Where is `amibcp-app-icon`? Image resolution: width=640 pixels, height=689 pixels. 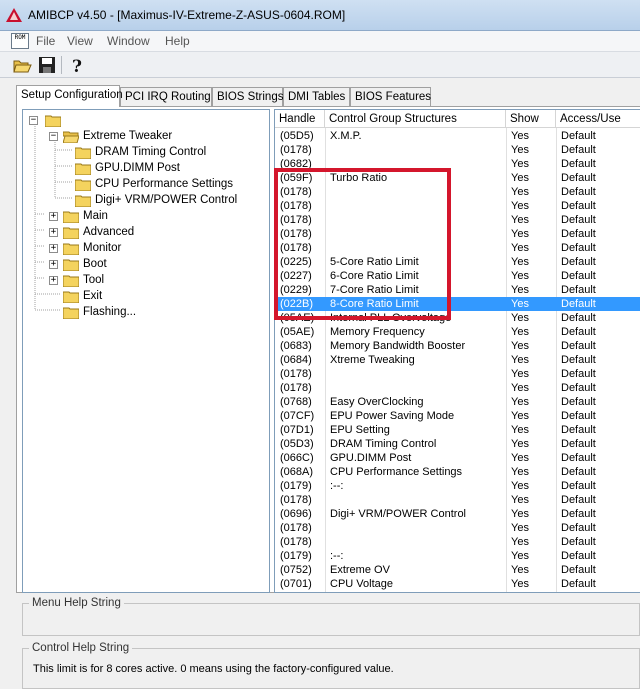 amibcp-app-icon is located at coordinates (14, 15).